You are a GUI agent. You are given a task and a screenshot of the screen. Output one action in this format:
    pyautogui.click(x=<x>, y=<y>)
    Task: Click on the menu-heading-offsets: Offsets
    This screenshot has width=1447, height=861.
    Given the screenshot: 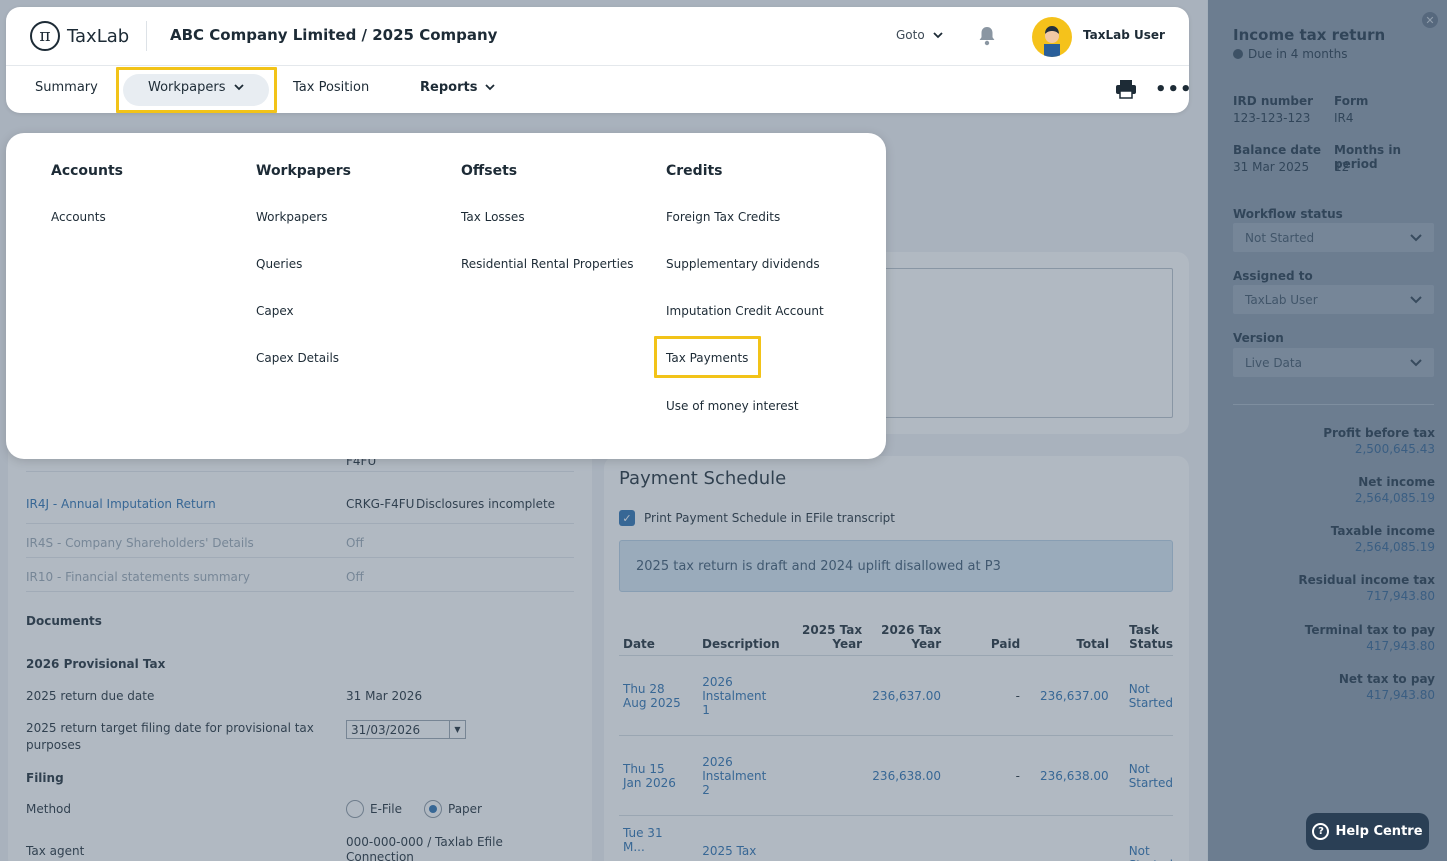 What is the action you would take?
    pyautogui.click(x=489, y=171)
    